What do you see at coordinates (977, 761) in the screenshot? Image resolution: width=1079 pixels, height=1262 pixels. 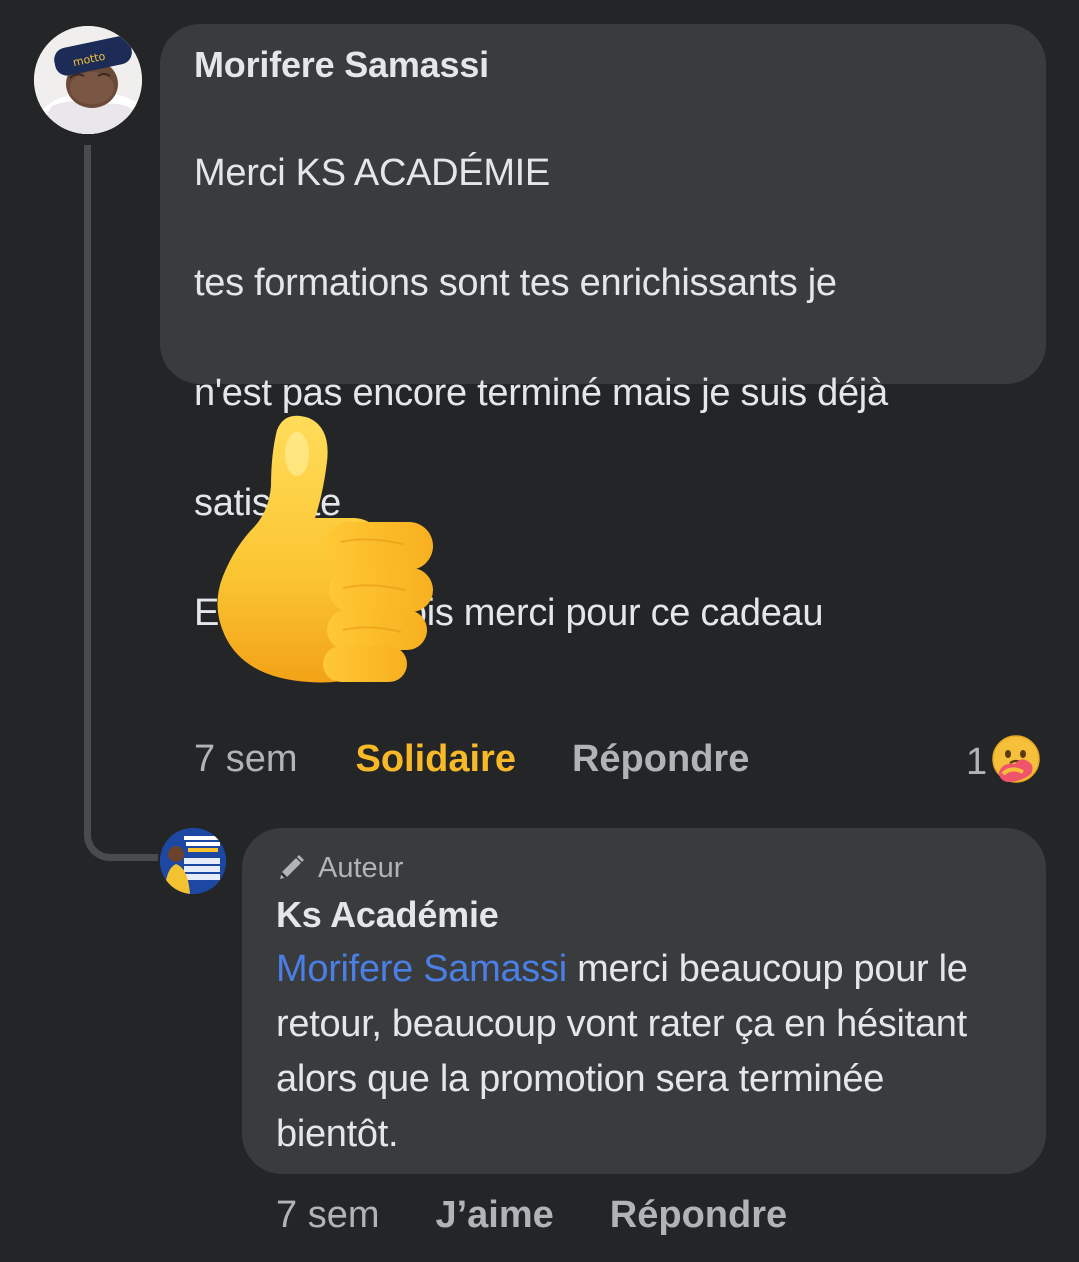 I see `reaction-count: 1` at bounding box center [977, 761].